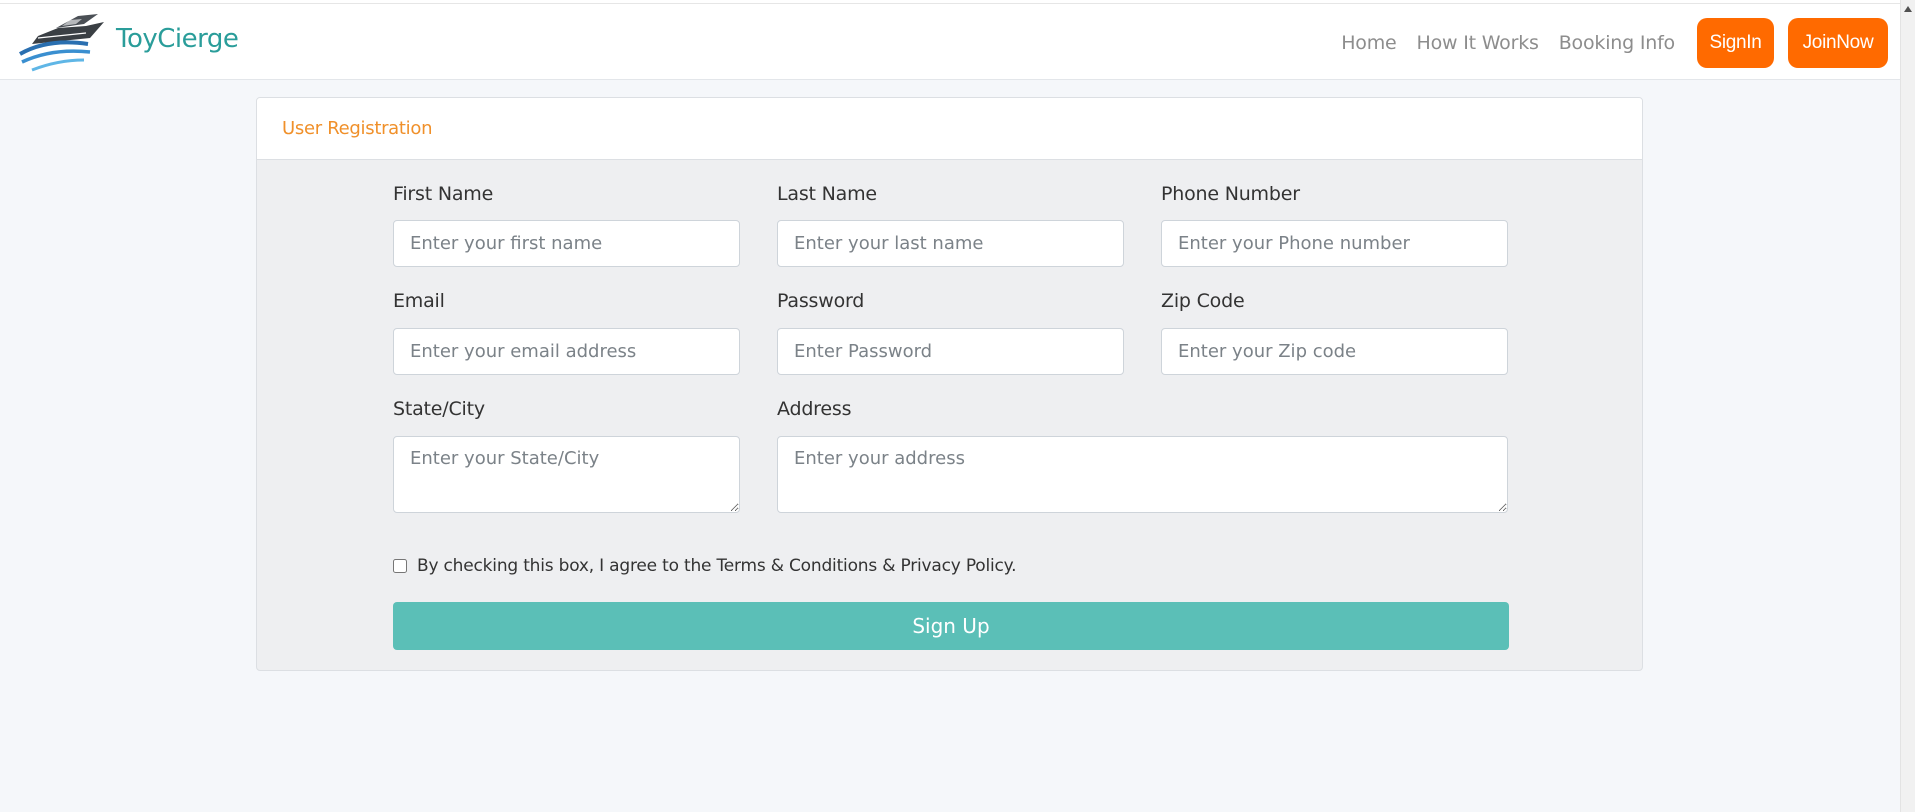 The image size is (1915, 812). I want to click on nav-home-link: Home, so click(1369, 43).